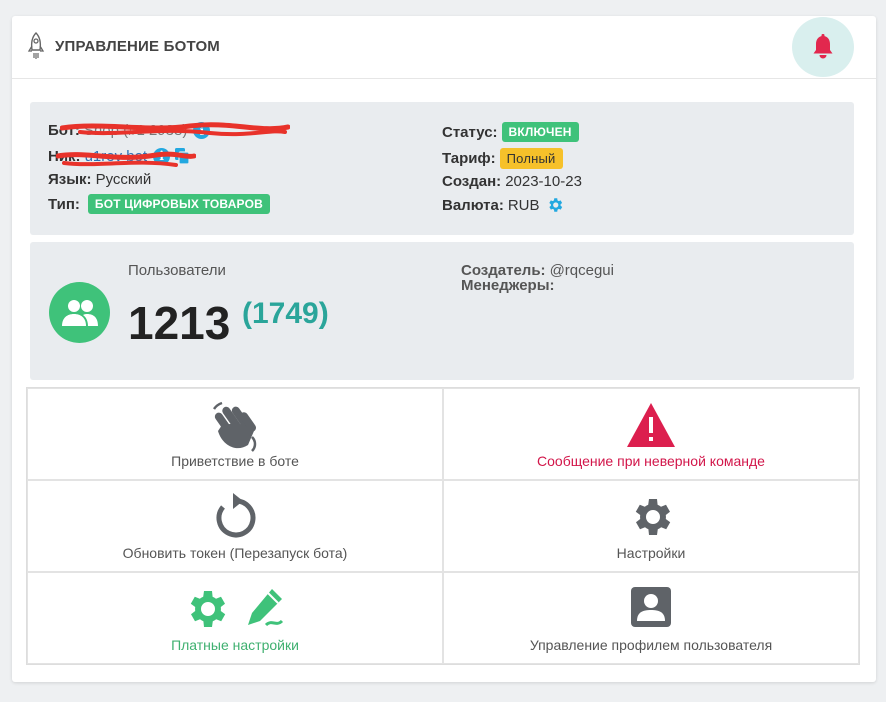 The height and width of the screenshot is (702, 886). What do you see at coordinates (179, 204) in the screenshot?
I see `type-badge: БОТ ЦИФРОВЫХ ТОВАРОВ` at bounding box center [179, 204].